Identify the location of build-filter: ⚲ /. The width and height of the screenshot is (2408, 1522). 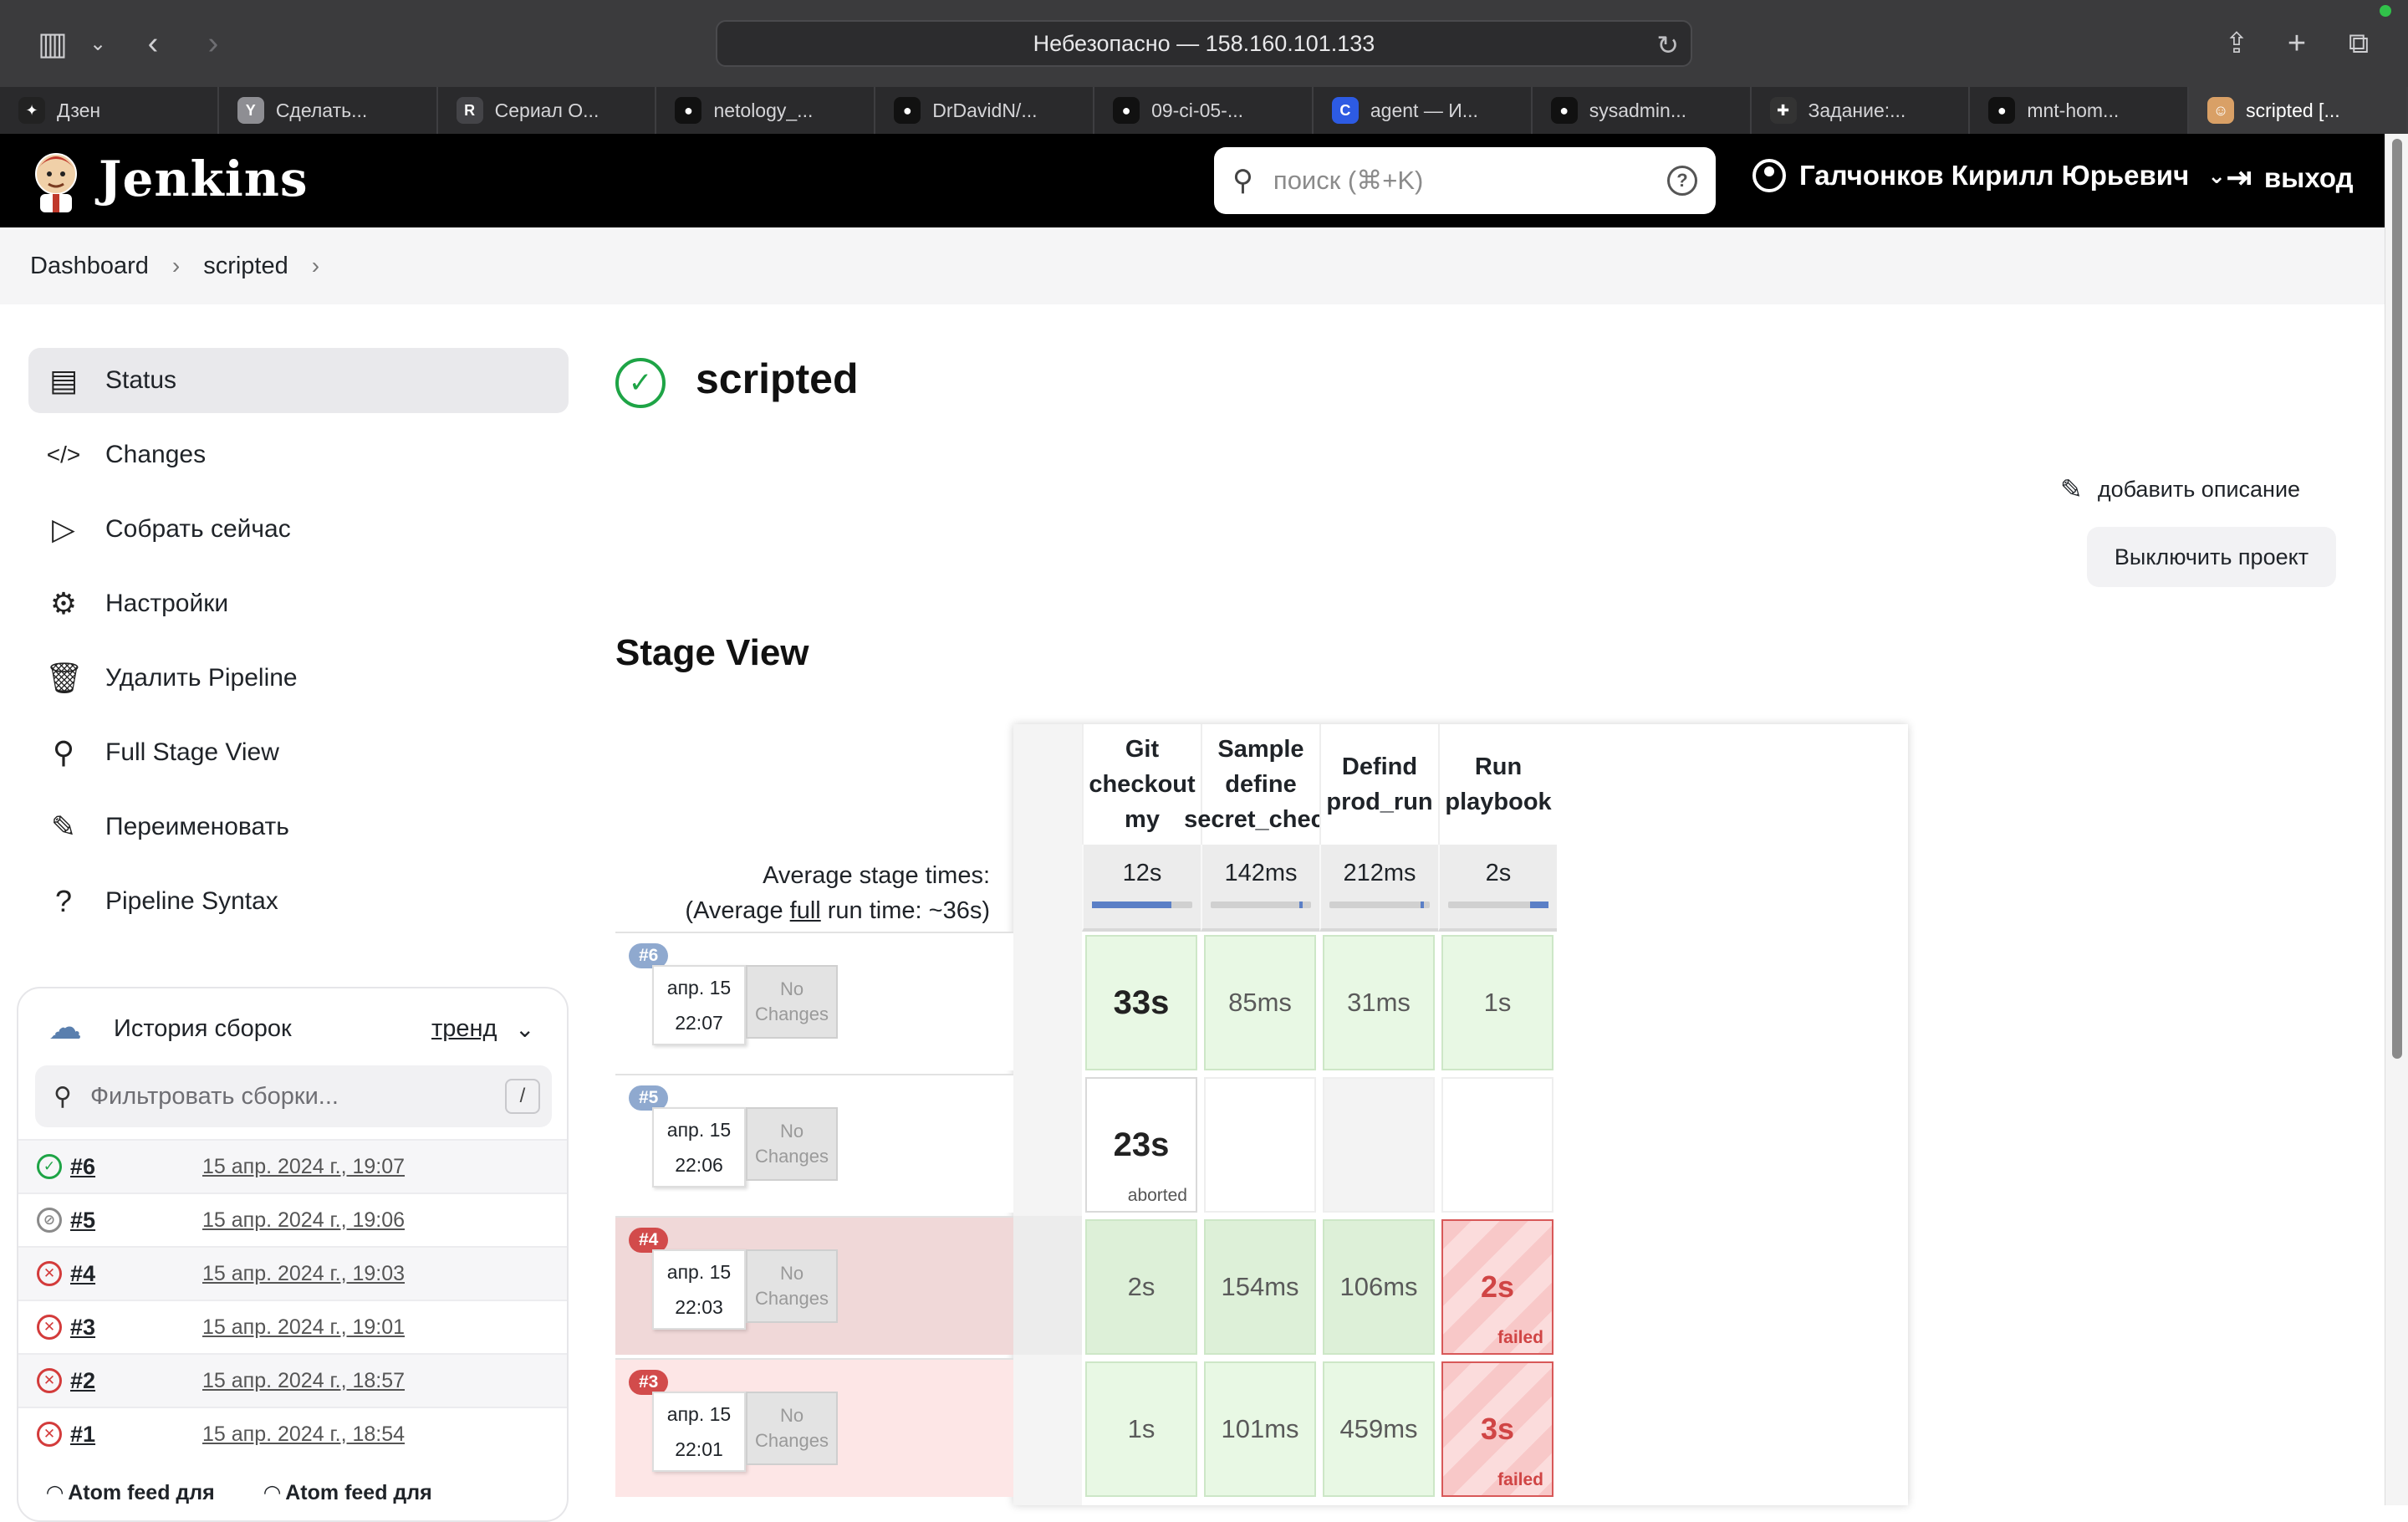
(293, 1096).